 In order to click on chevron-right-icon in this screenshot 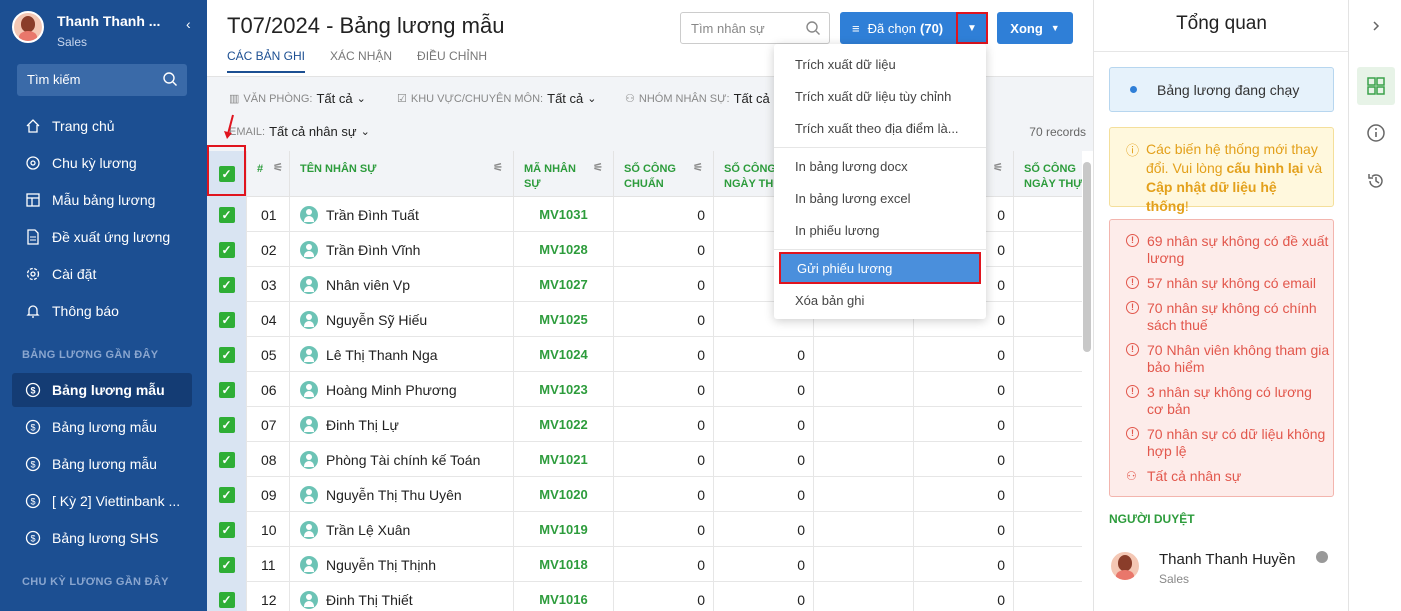, I will do `click(1376, 26)`.